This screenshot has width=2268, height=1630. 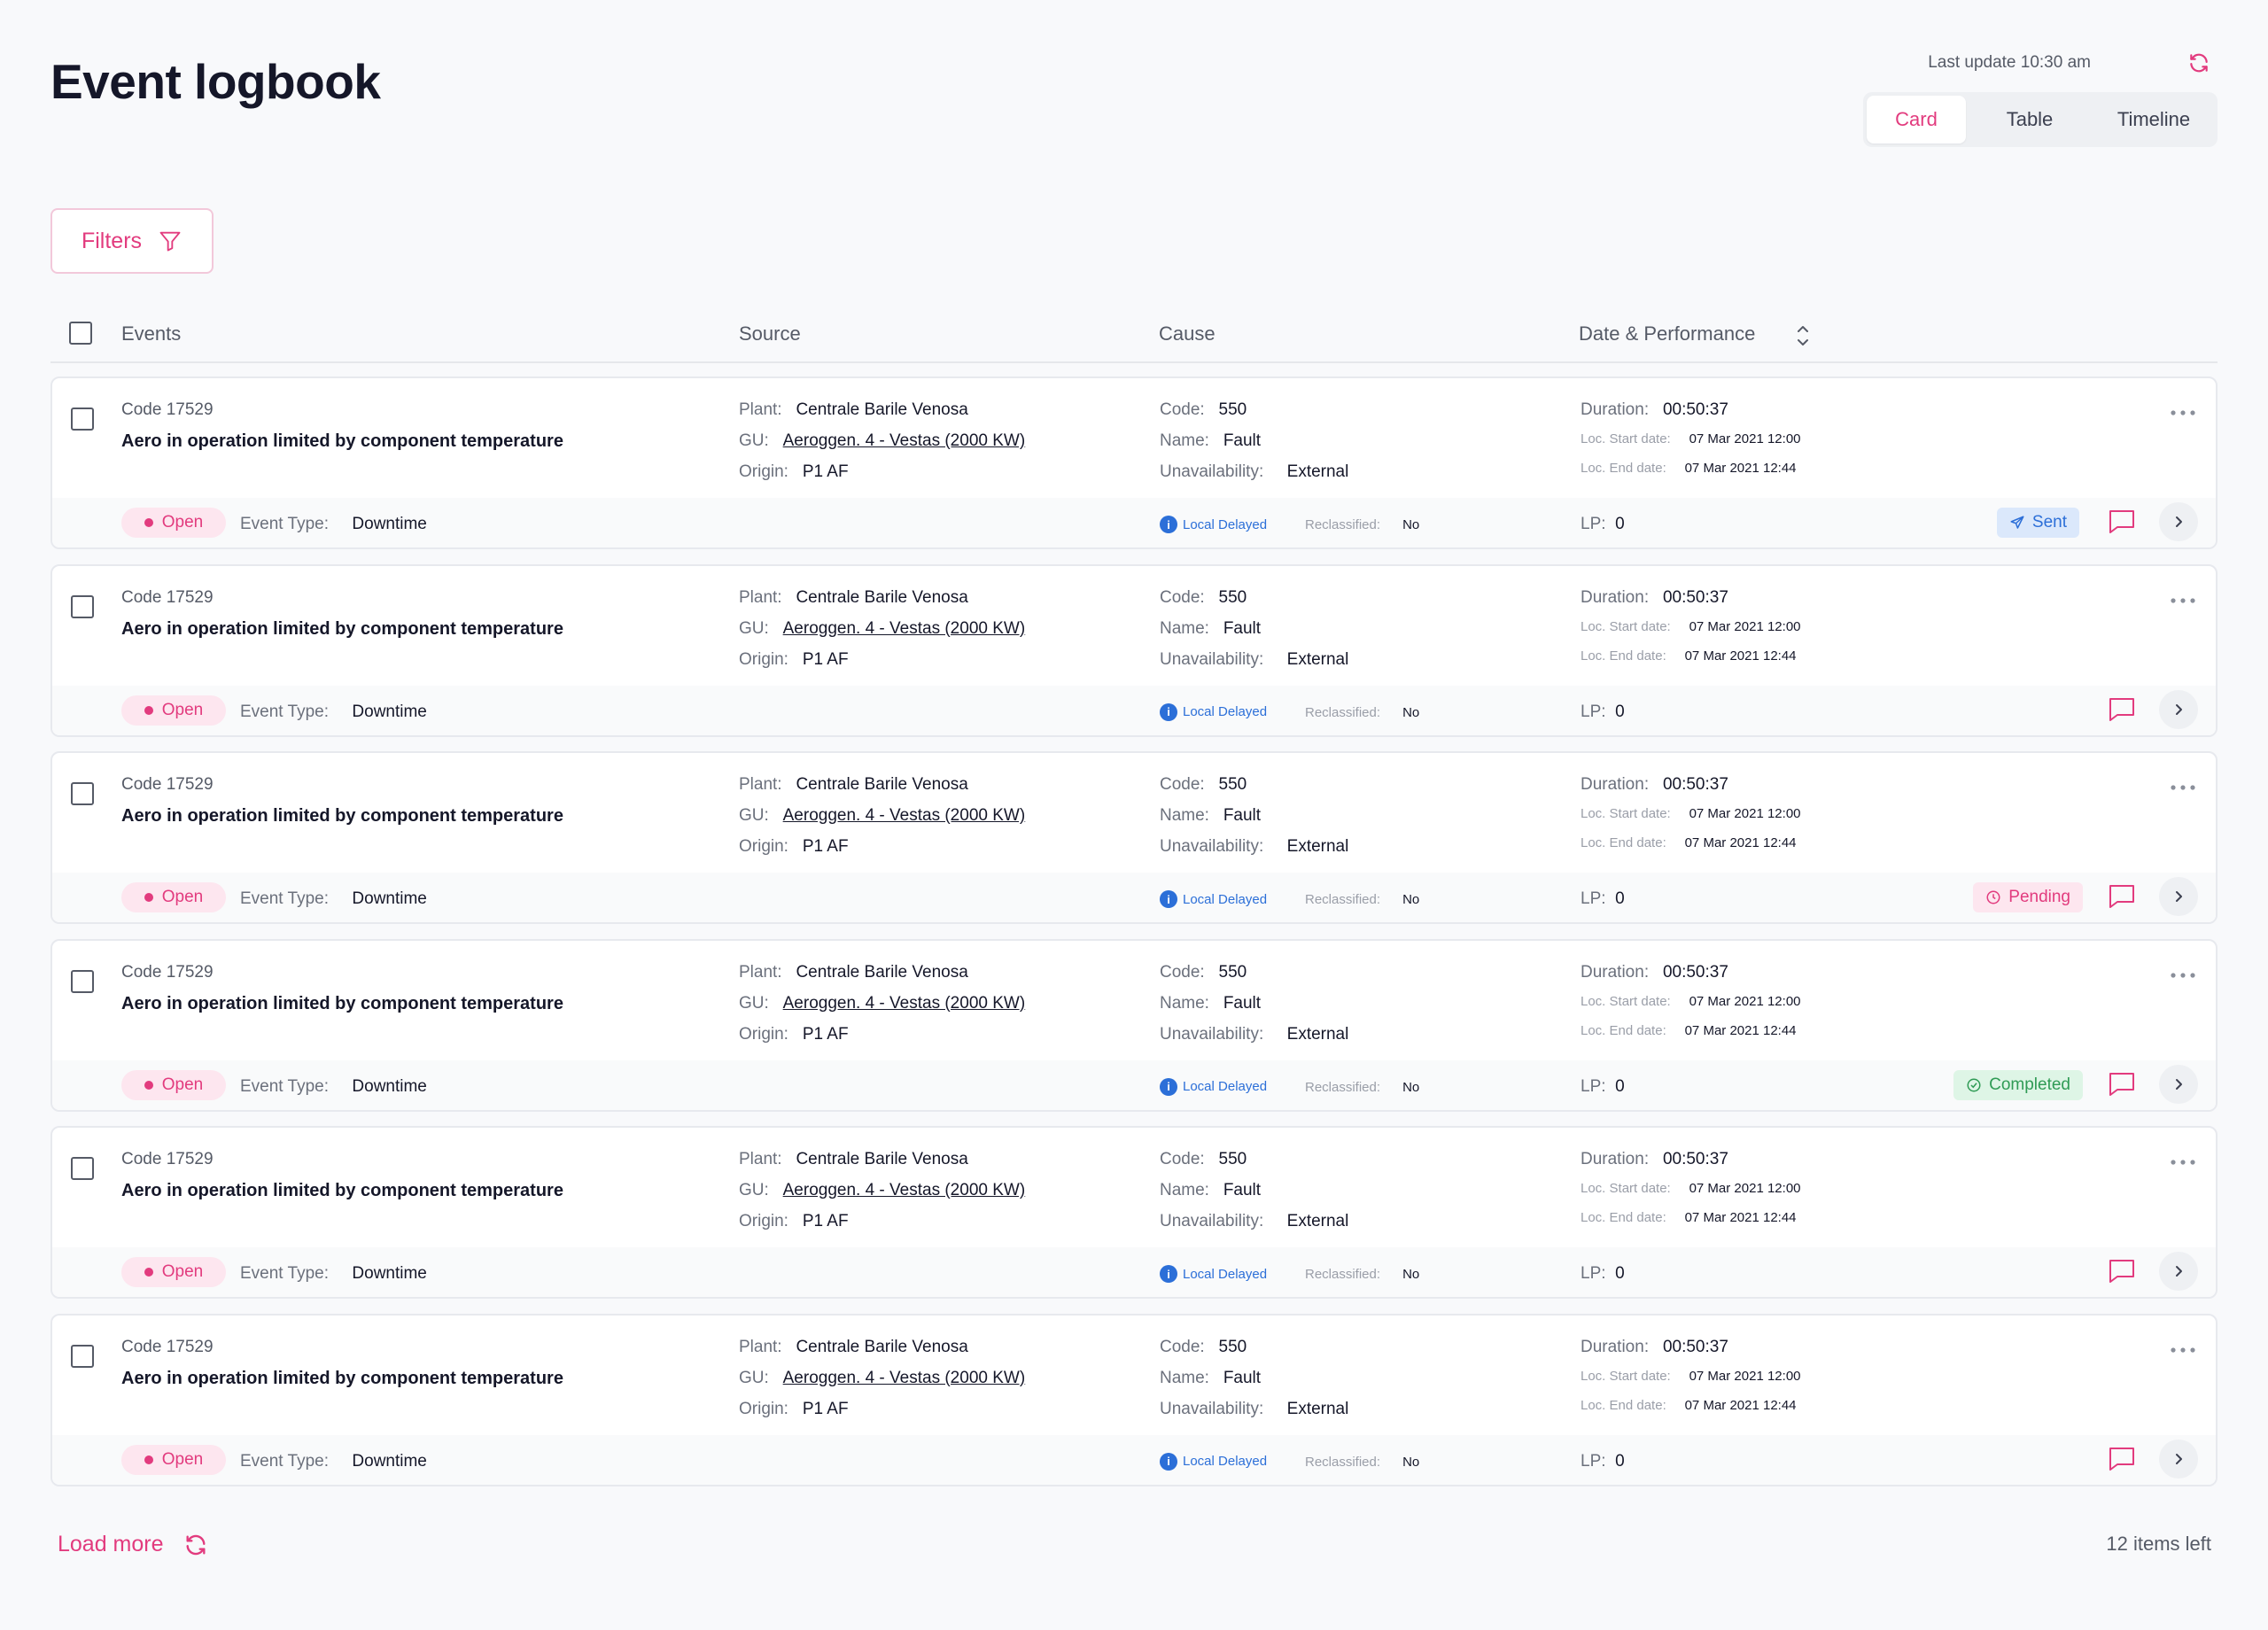 What do you see at coordinates (2158, 1544) in the screenshot?
I see `items-left-count: 12 items left` at bounding box center [2158, 1544].